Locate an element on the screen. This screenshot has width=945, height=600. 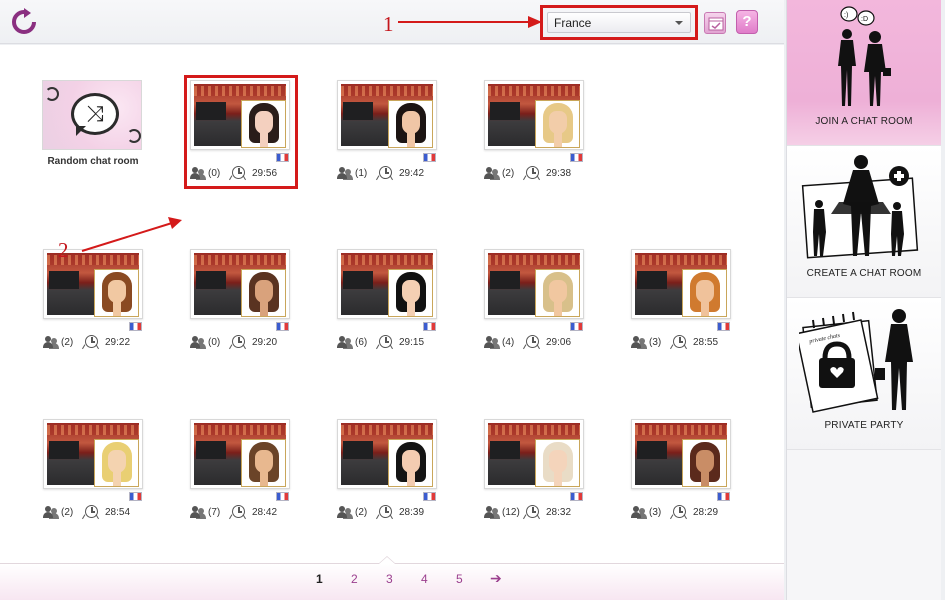
country-highlight-box: France is located at coordinates (619, 22).